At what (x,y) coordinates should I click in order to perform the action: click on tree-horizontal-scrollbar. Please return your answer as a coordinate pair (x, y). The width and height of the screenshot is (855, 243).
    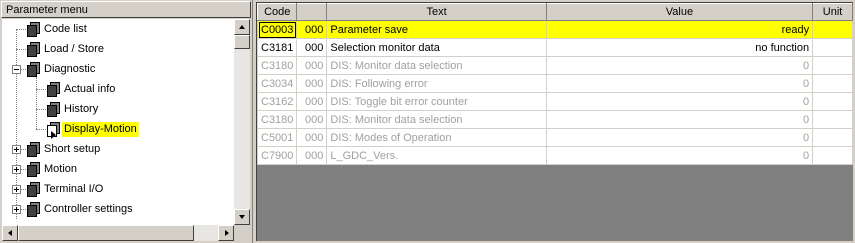
    Looking at the image, I should click on (118, 233).